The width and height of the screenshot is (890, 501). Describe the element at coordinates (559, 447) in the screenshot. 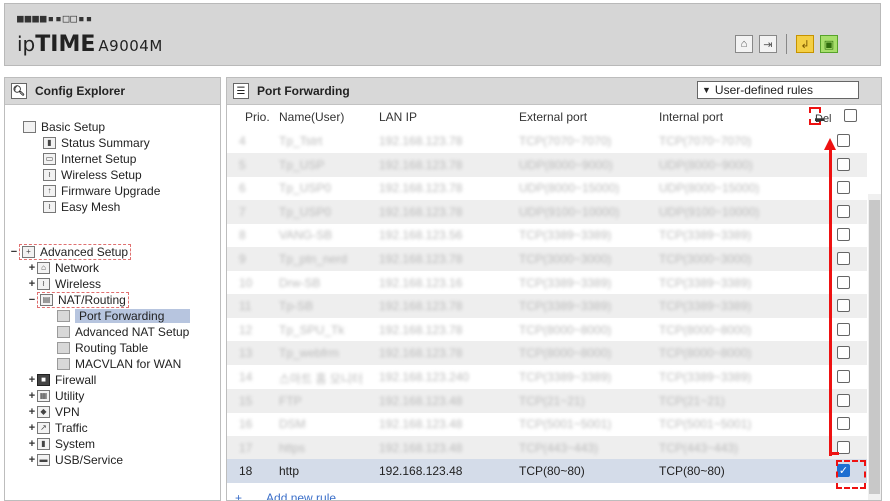

I see `cell-external-port: TCP(443~443)` at that location.